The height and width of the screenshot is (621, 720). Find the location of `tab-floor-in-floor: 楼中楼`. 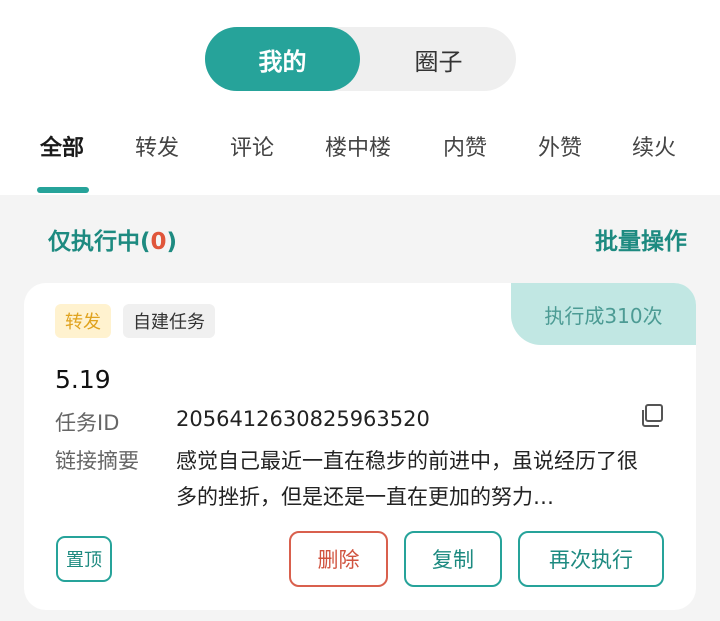

tab-floor-in-floor: 楼中楼 is located at coordinates (358, 146).